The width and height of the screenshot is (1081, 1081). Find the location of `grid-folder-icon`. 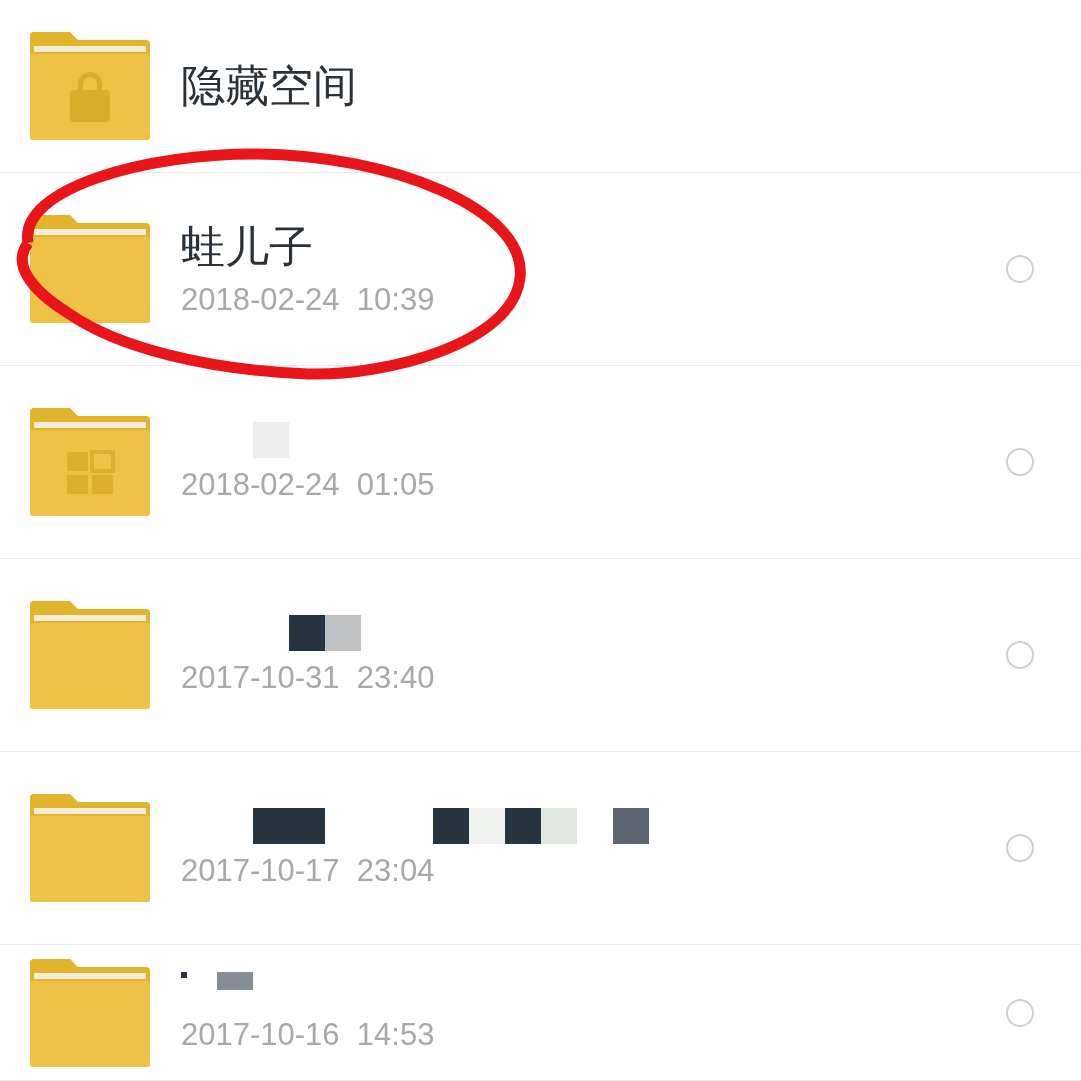

grid-folder-icon is located at coordinates (90, 462).